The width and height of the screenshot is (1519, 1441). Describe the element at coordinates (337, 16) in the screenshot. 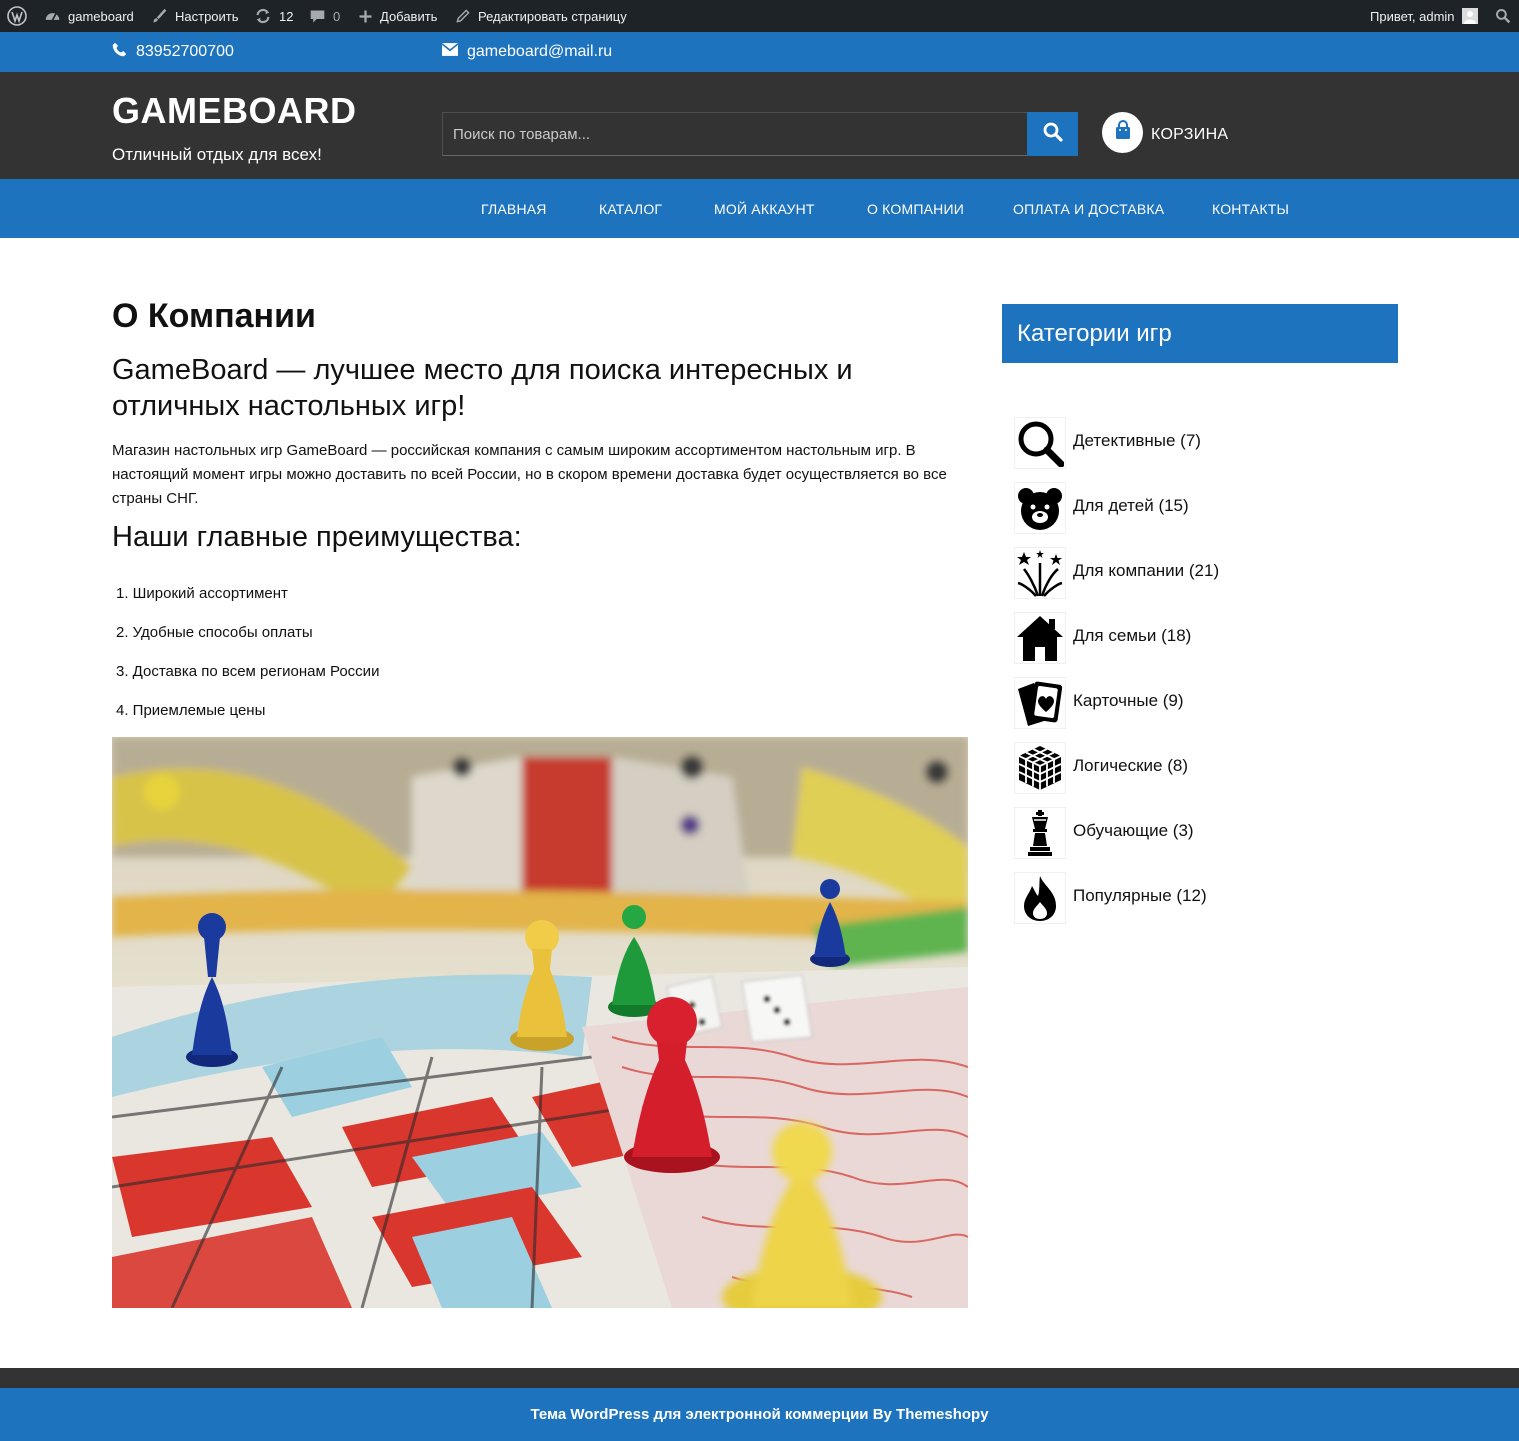

I see `adminbar-comments-count: 0` at that location.